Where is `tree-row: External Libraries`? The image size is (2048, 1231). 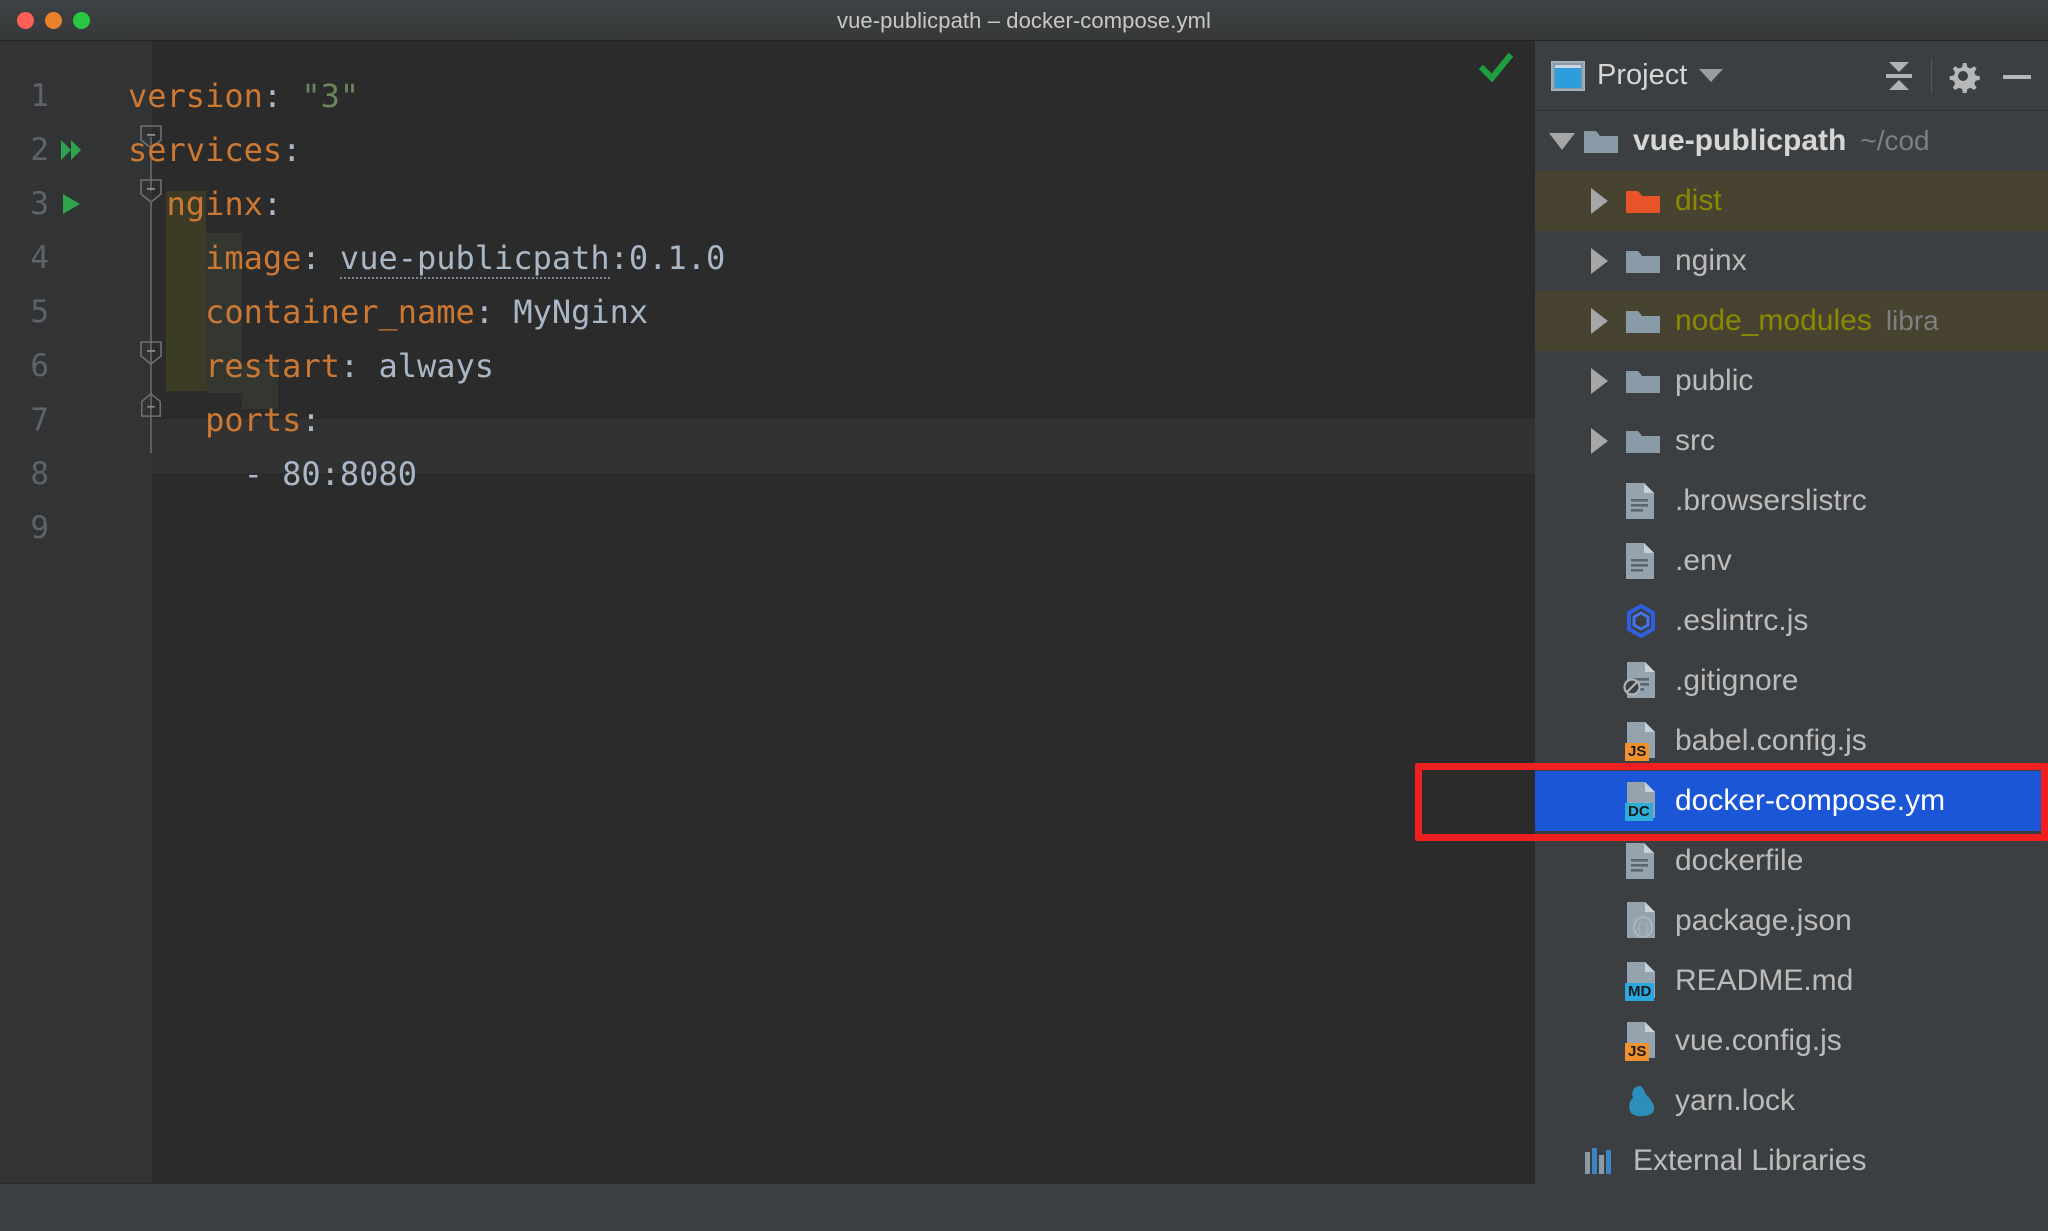 tree-row: External Libraries is located at coordinates (1791, 1161).